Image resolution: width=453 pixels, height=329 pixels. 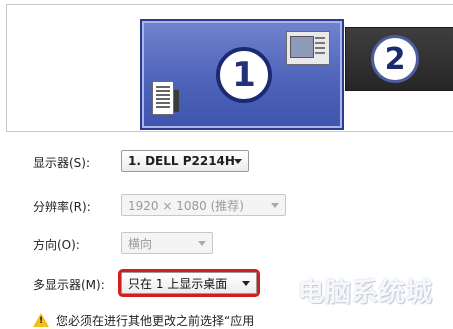 I want to click on orientation-select: 横向, so click(x=167, y=243).